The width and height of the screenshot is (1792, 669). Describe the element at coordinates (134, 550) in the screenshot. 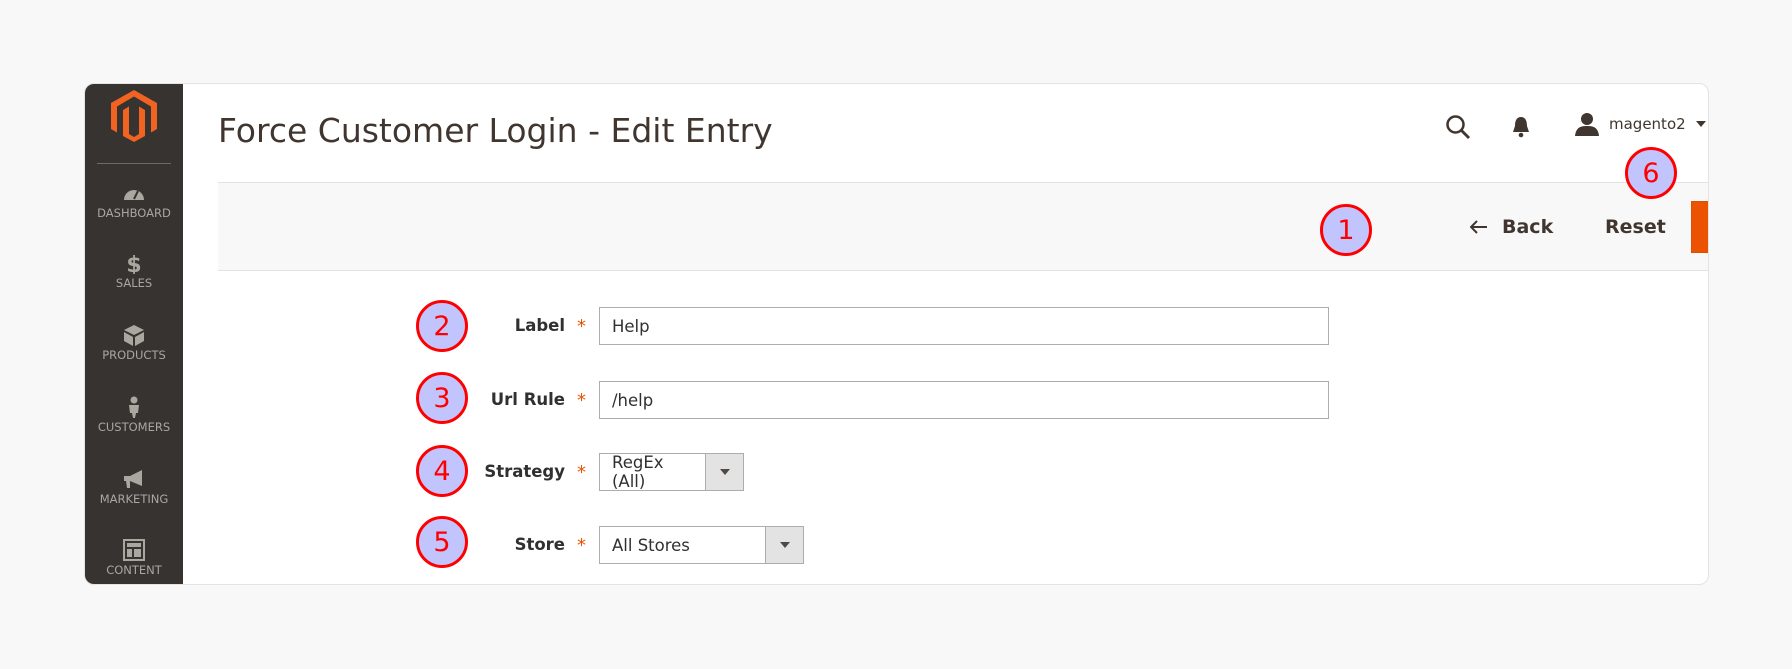

I see `layout-icon` at that location.